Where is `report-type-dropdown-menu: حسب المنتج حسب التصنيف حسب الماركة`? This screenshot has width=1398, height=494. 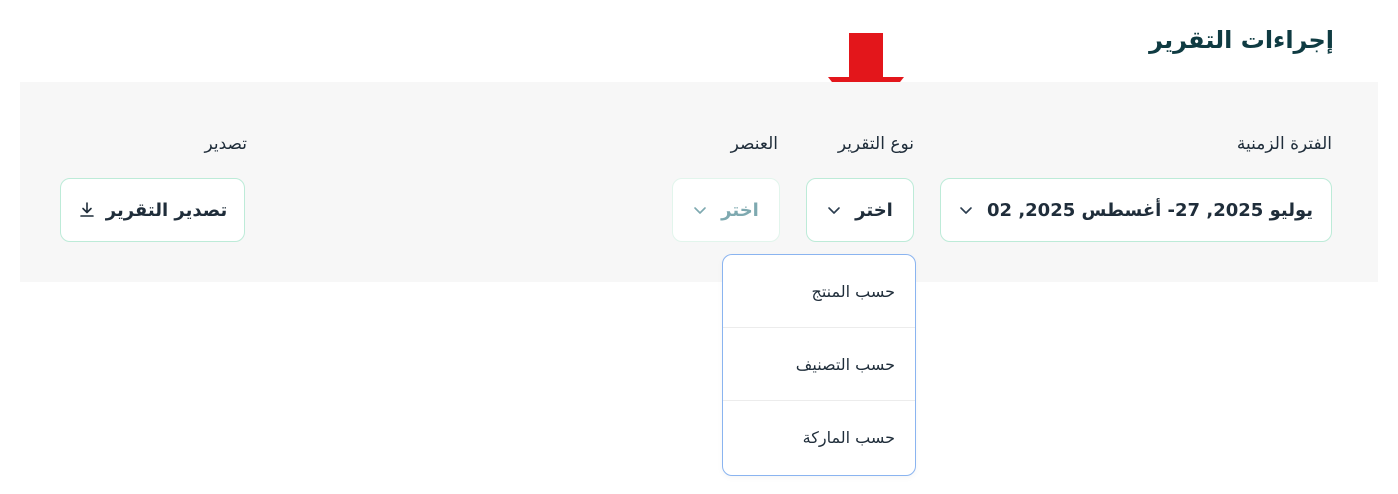 report-type-dropdown-menu: حسب المنتج حسب التصنيف حسب الماركة is located at coordinates (819, 365).